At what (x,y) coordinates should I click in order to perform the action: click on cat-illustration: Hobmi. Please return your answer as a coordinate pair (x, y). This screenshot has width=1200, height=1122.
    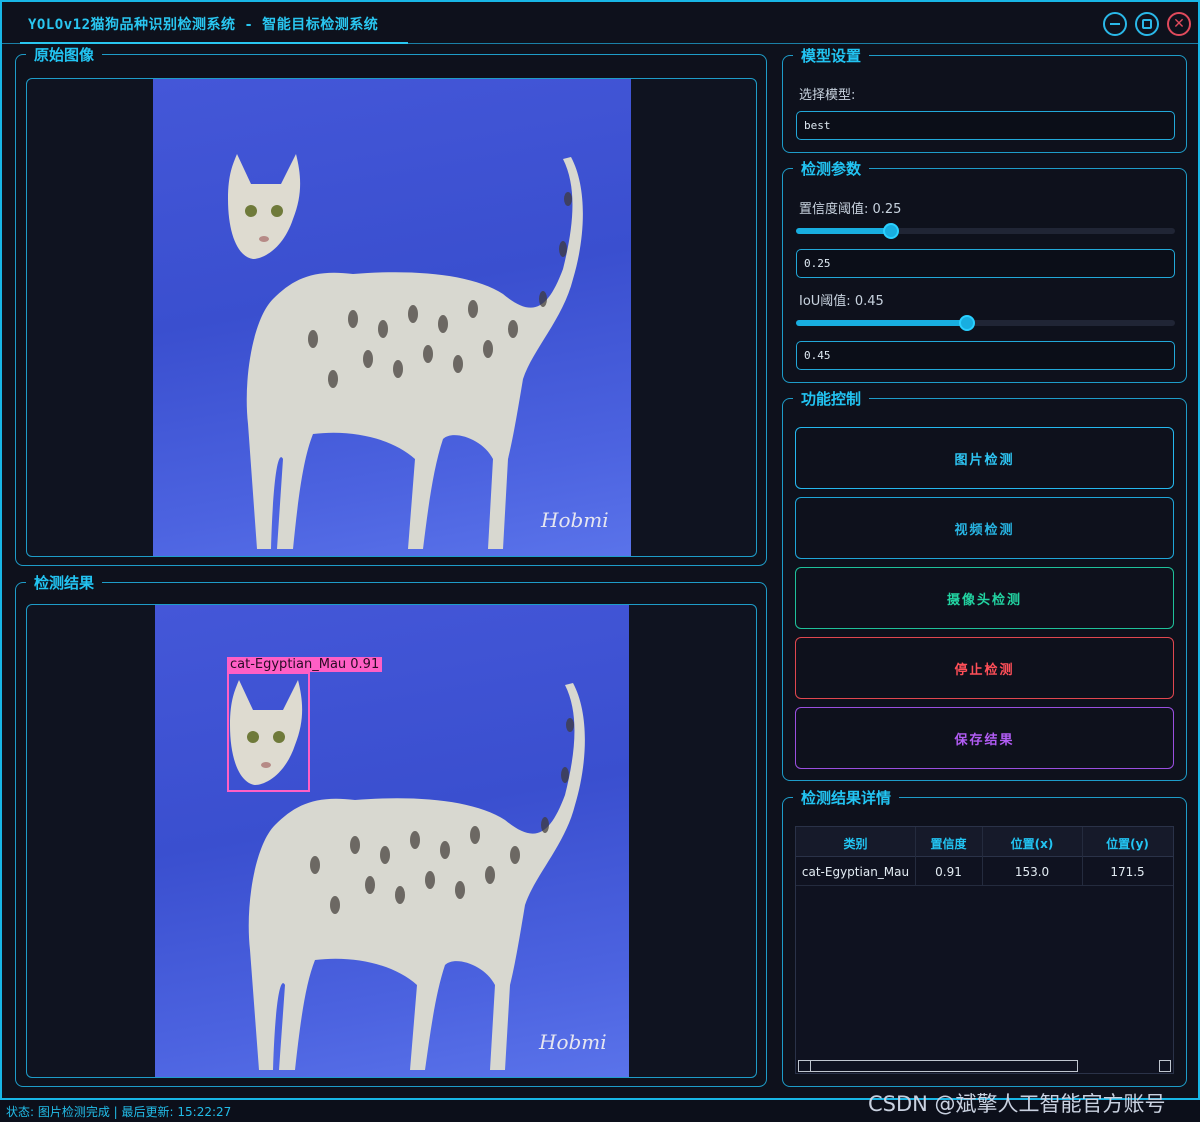
    Looking at the image, I should click on (418, 351).